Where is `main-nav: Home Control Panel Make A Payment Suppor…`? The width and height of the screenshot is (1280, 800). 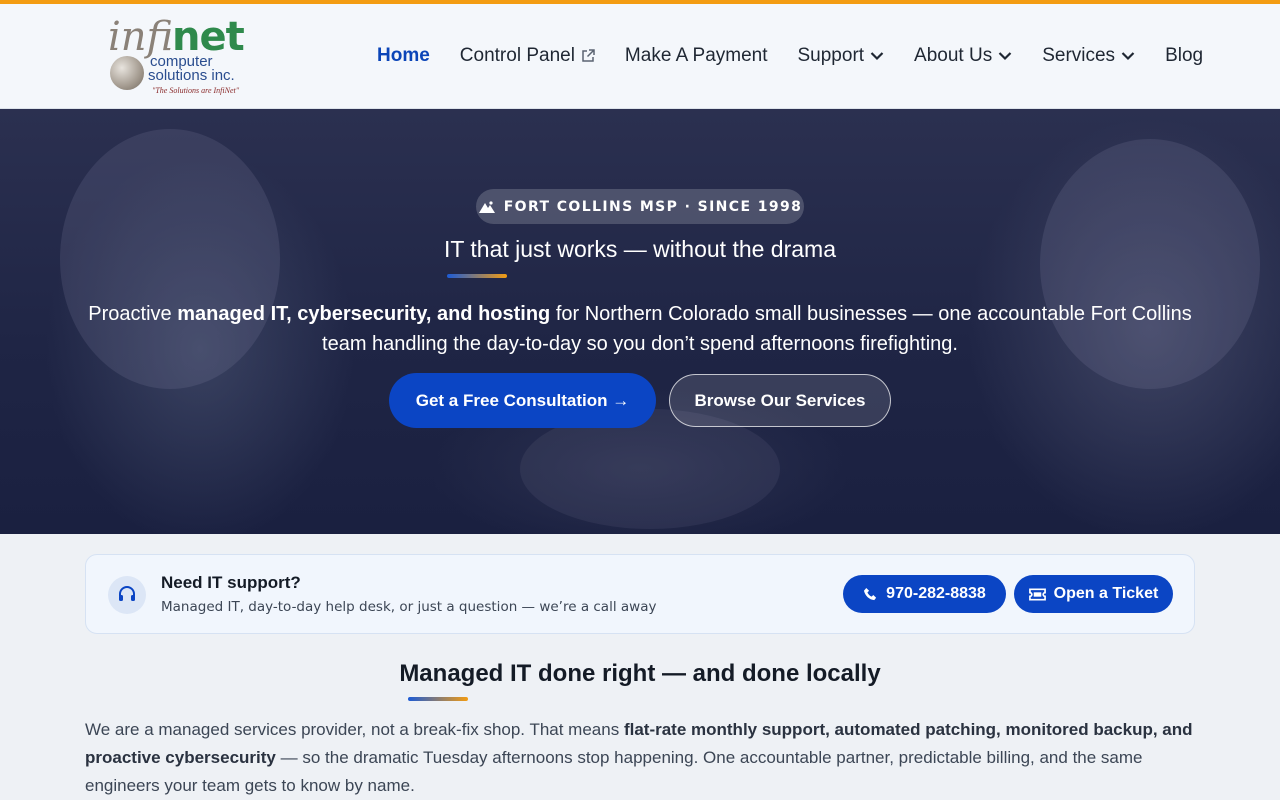 main-nav: Home Control Panel Make A Payment Suppor… is located at coordinates (790, 56).